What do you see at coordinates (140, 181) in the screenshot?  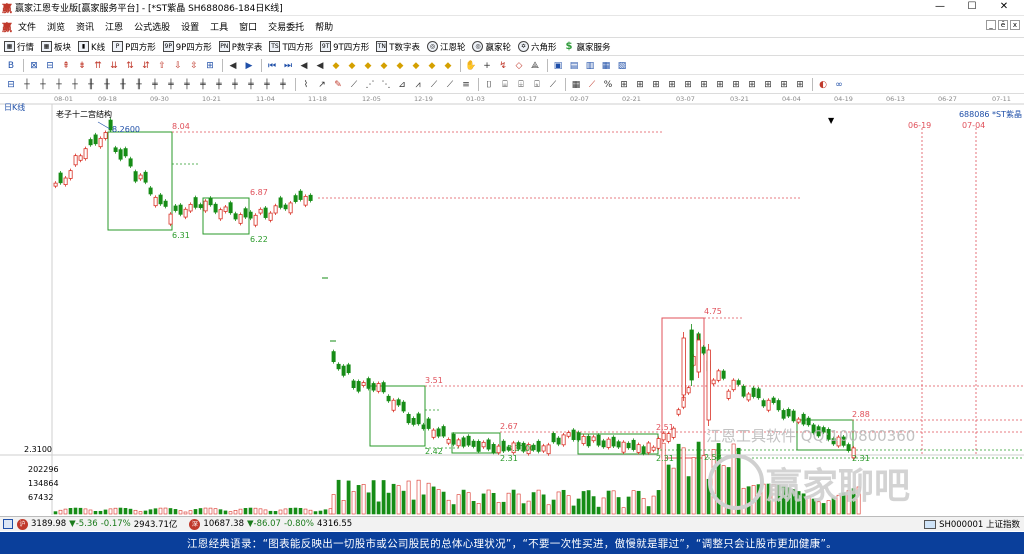 I see `structure-box` at bounding box center [140, 181].